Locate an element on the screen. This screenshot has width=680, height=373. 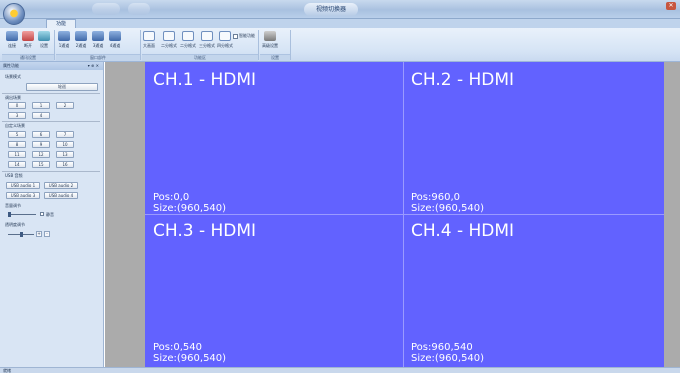
channel-2-size: Size:(960,540) is located at coordinates (448, 208).